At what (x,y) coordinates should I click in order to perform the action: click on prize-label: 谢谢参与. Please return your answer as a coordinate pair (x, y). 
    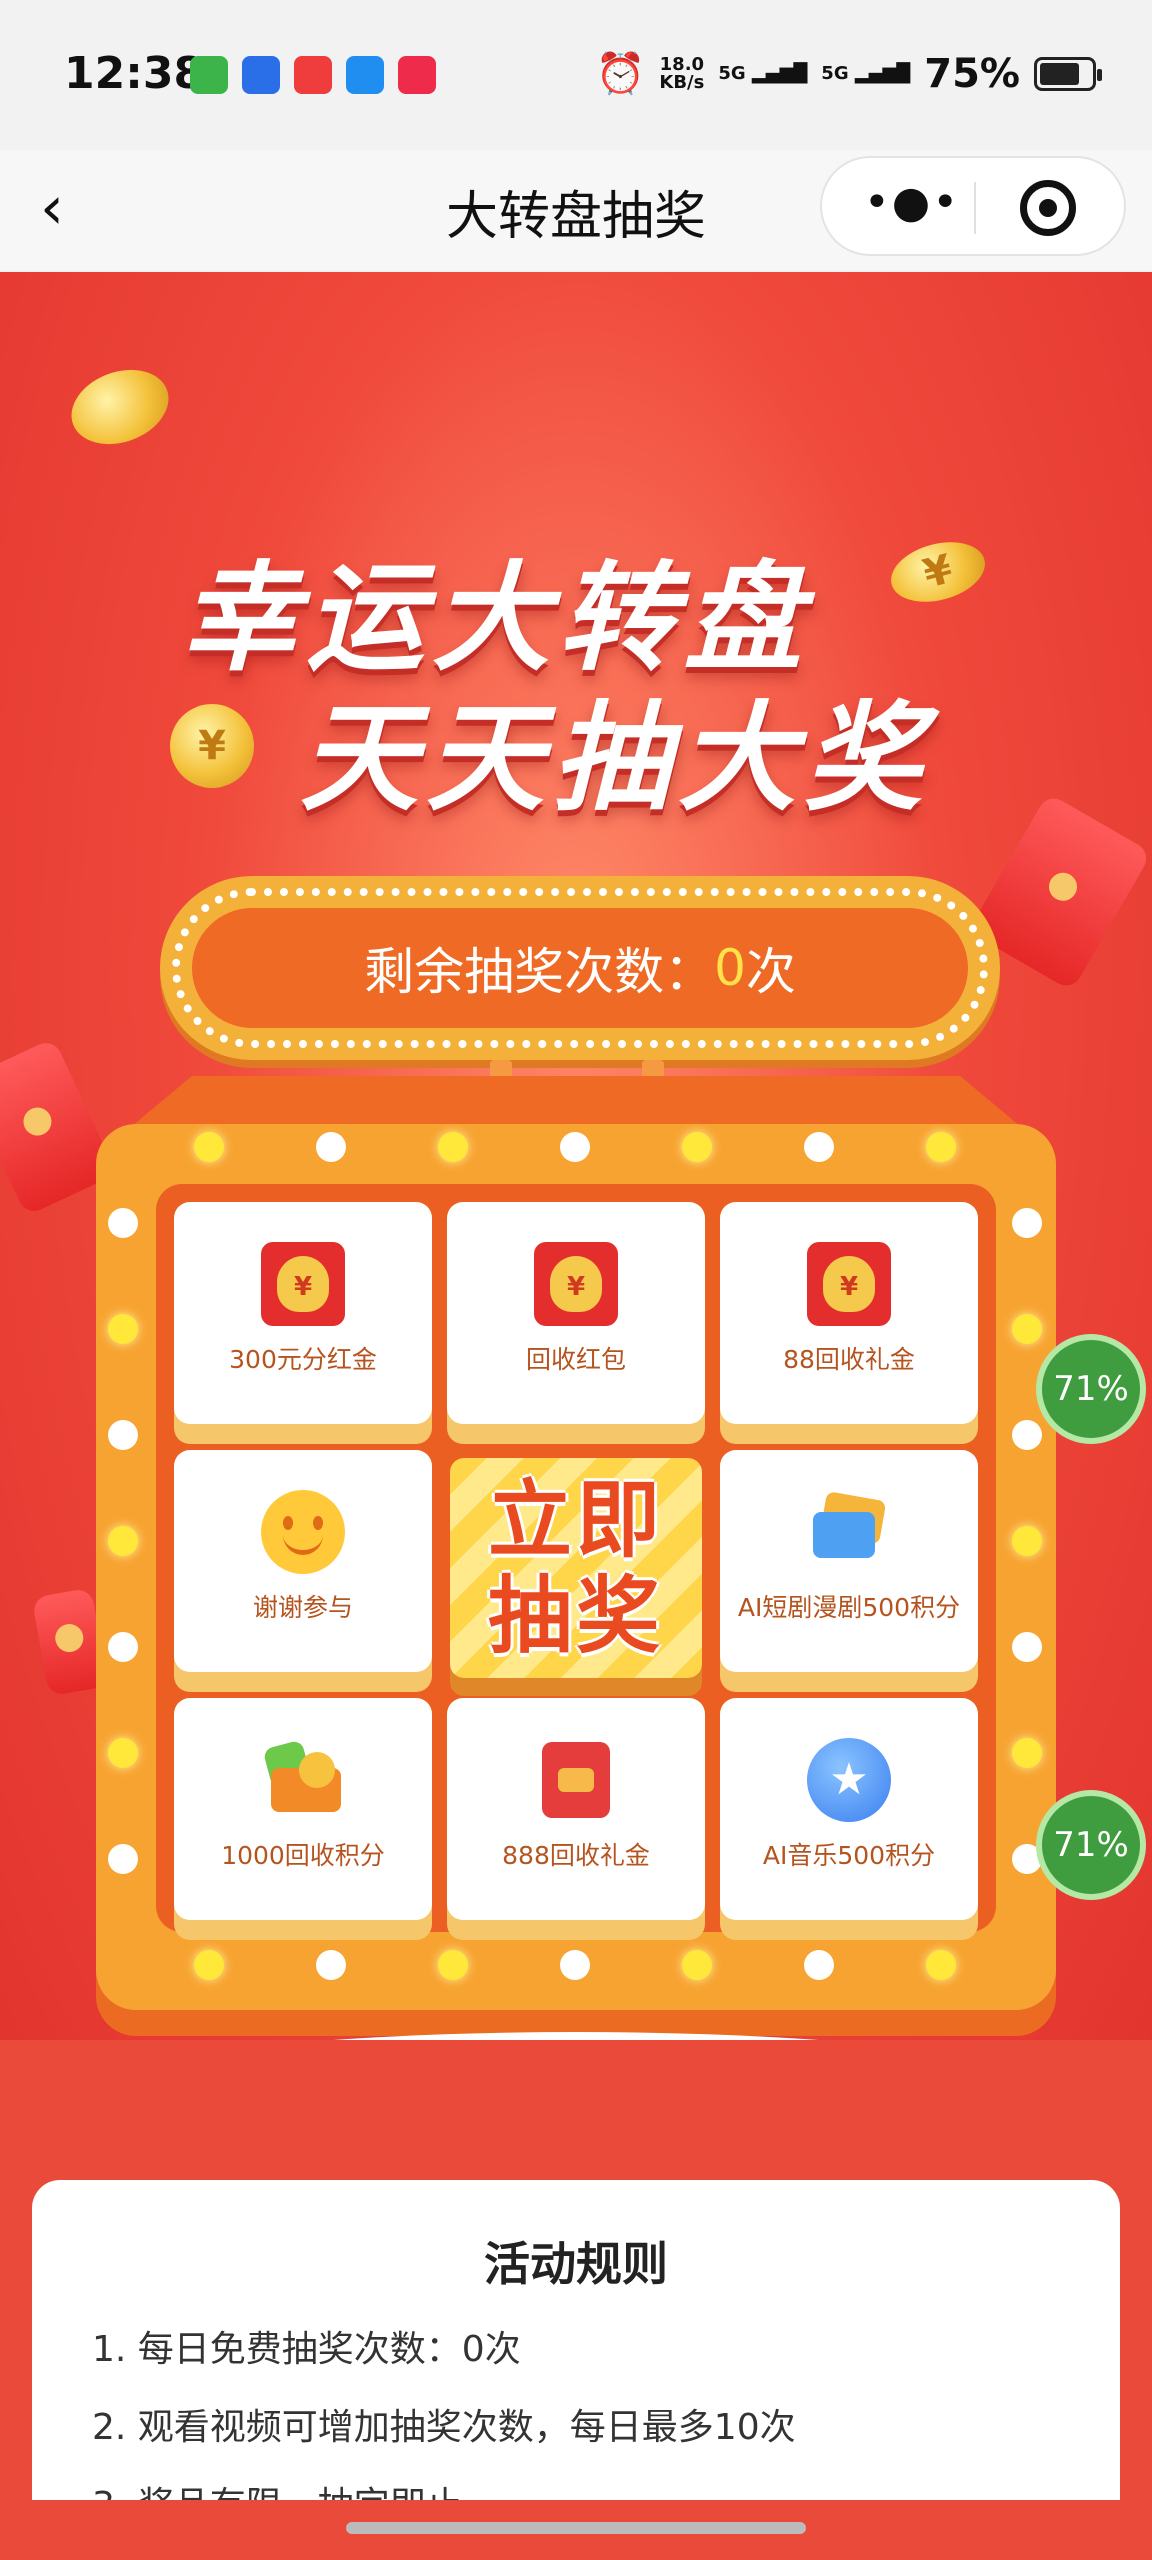
    Looking at the image, I should click on (302, 1607).